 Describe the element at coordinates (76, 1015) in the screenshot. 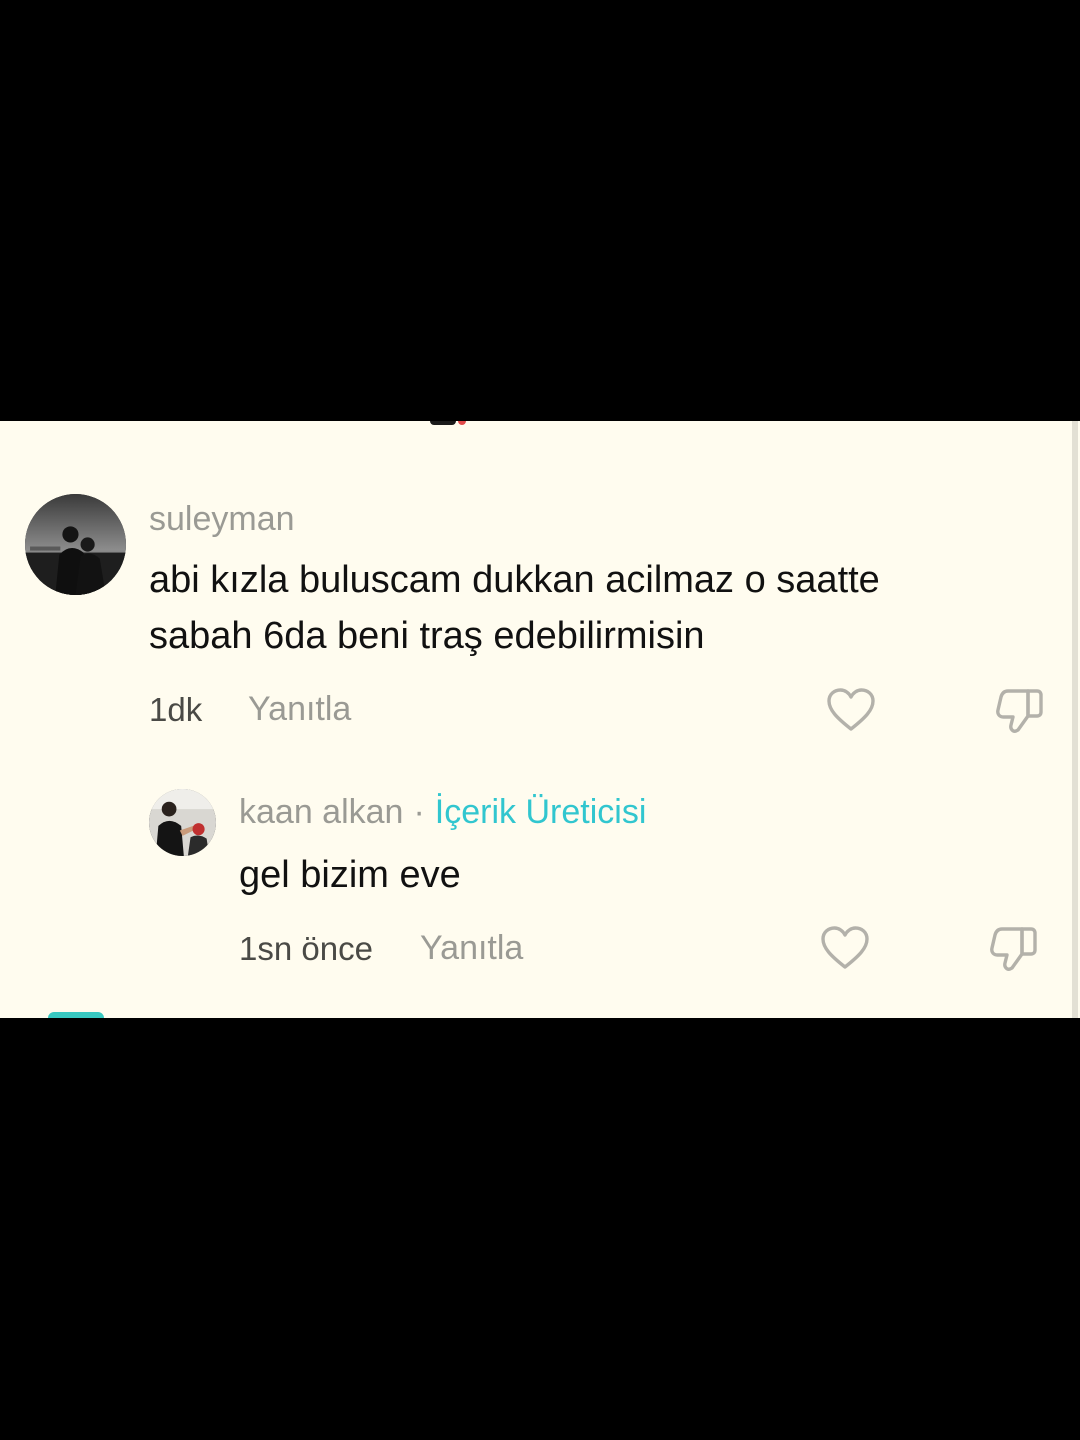

I see `next-comment-remnant` at that location.